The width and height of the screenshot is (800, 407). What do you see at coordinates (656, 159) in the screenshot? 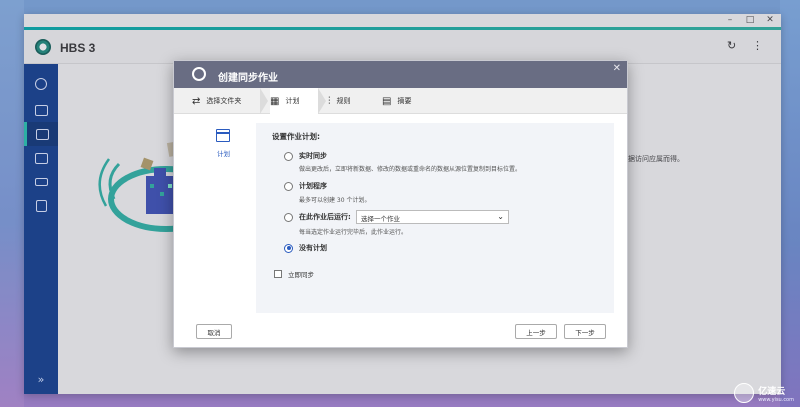
I see `background-description-text: 据访问应属而得。` at bounding box center [656, 159].